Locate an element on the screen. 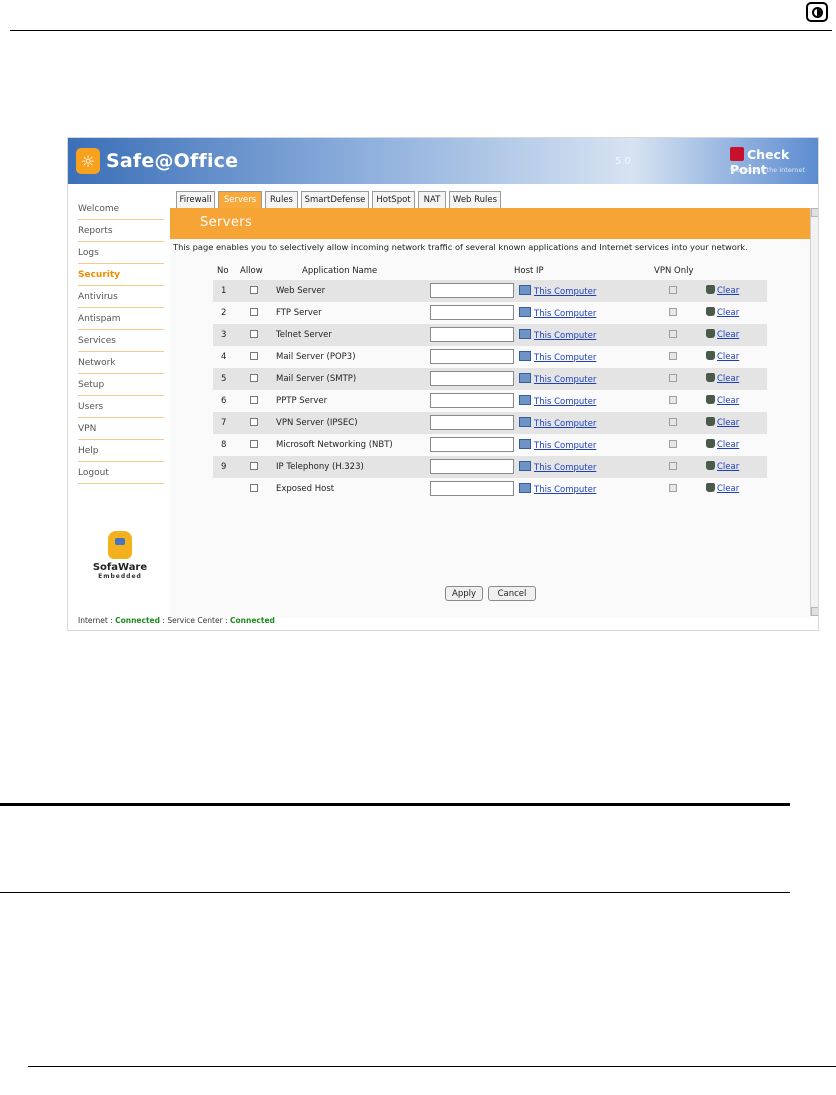 This screenshot has height=1095, width=836. apply-button: Apply is located at coordinates (464, 593).